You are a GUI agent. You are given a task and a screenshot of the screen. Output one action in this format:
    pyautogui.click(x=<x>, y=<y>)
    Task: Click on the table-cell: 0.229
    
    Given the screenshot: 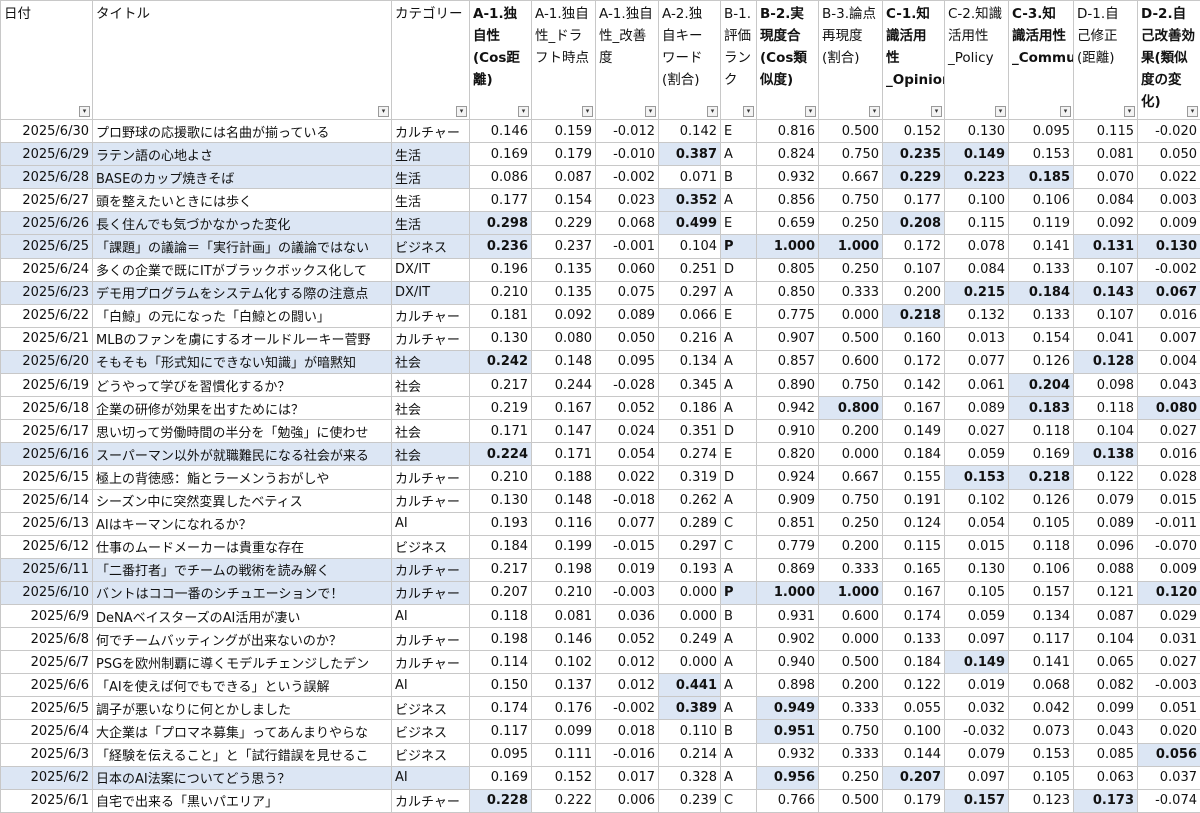 What is the action you would take?
    pyautogui.click(x=914, y=177)
    